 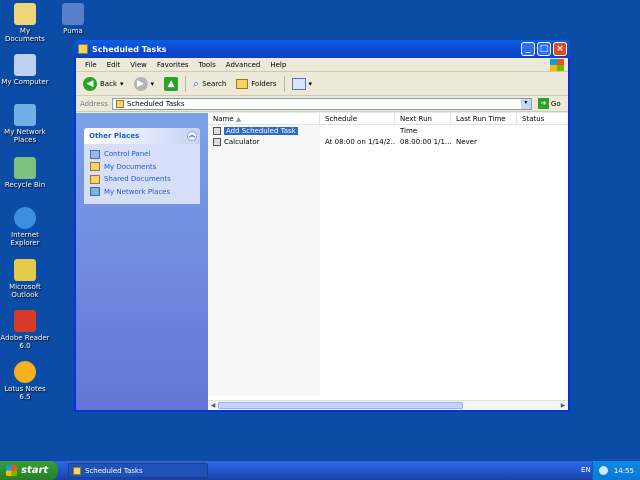 I want to click on clock: 14:55, so click(x=624, y=471).